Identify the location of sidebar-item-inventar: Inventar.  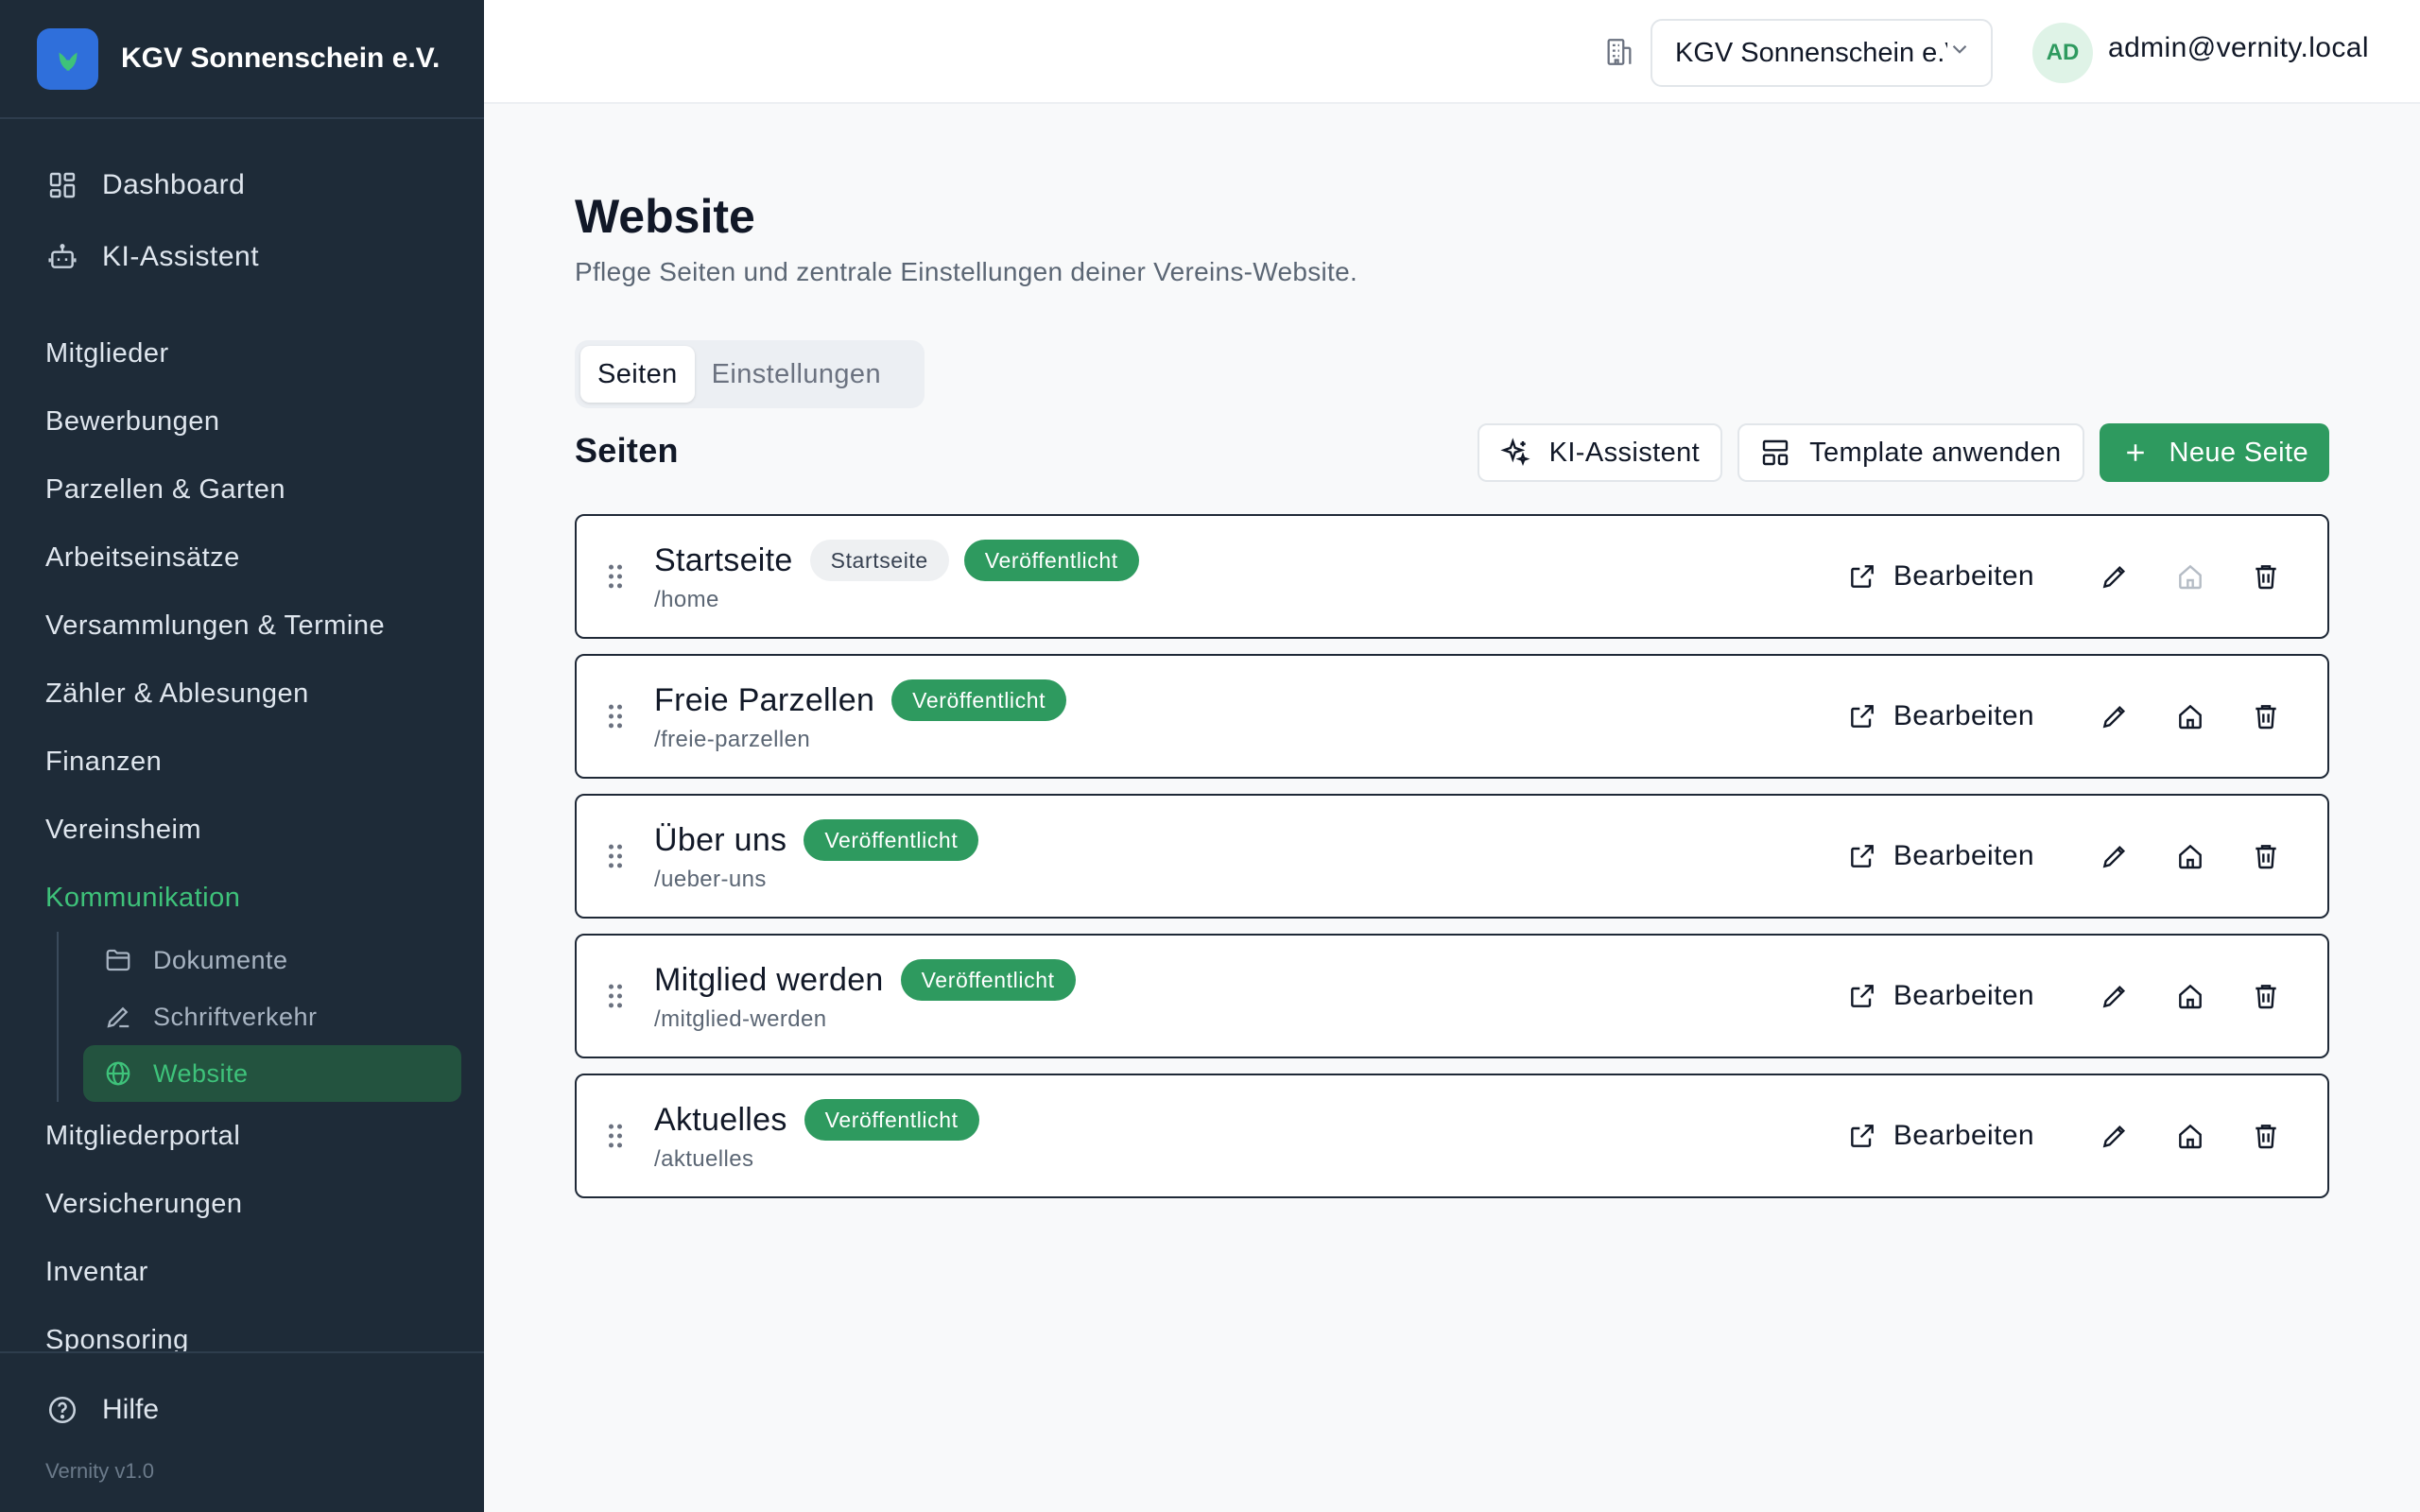
(242, 1272).